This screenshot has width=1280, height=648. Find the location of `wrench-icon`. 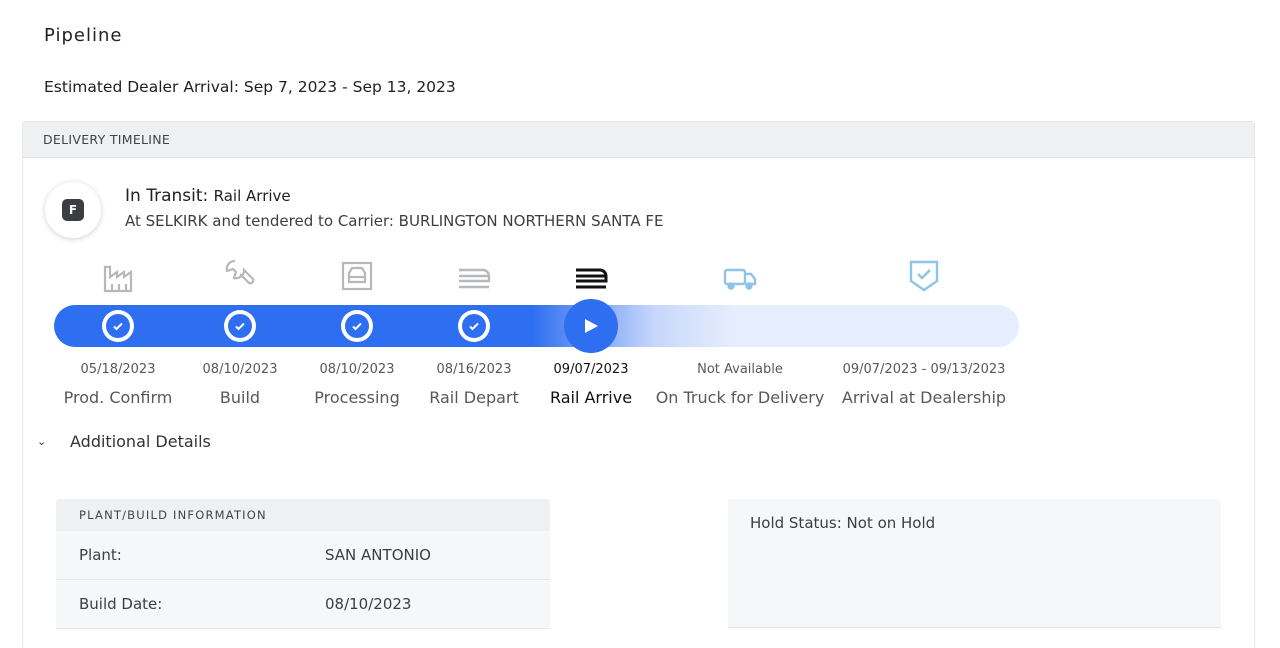

wrench-icon is located at coordinates (240, 275).